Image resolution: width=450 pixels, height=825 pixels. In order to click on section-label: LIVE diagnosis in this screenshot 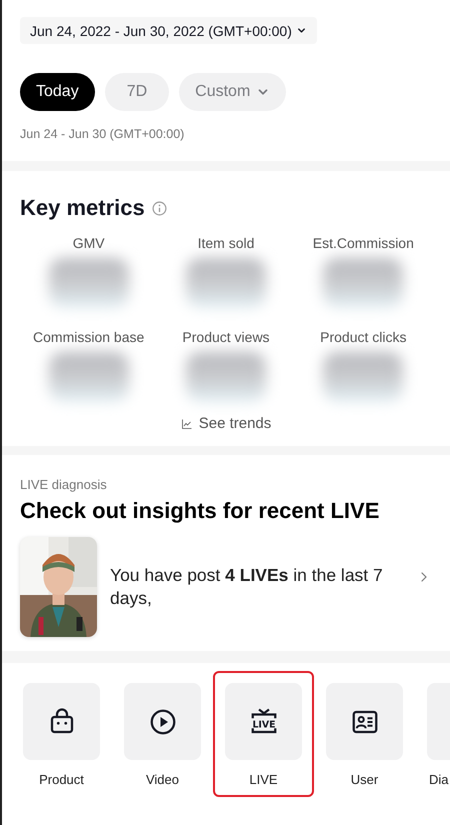, I will do `click(64, 484)`.